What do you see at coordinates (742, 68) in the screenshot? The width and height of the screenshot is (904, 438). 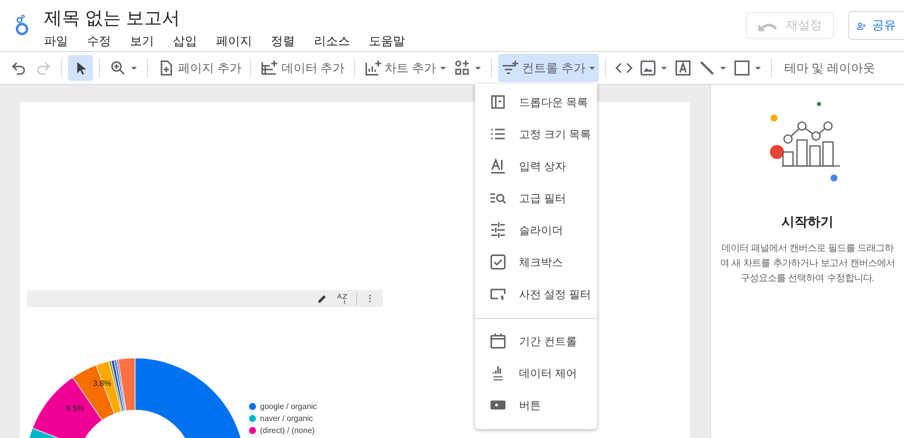 I see `square-icon` at bounding box center [742, 68].